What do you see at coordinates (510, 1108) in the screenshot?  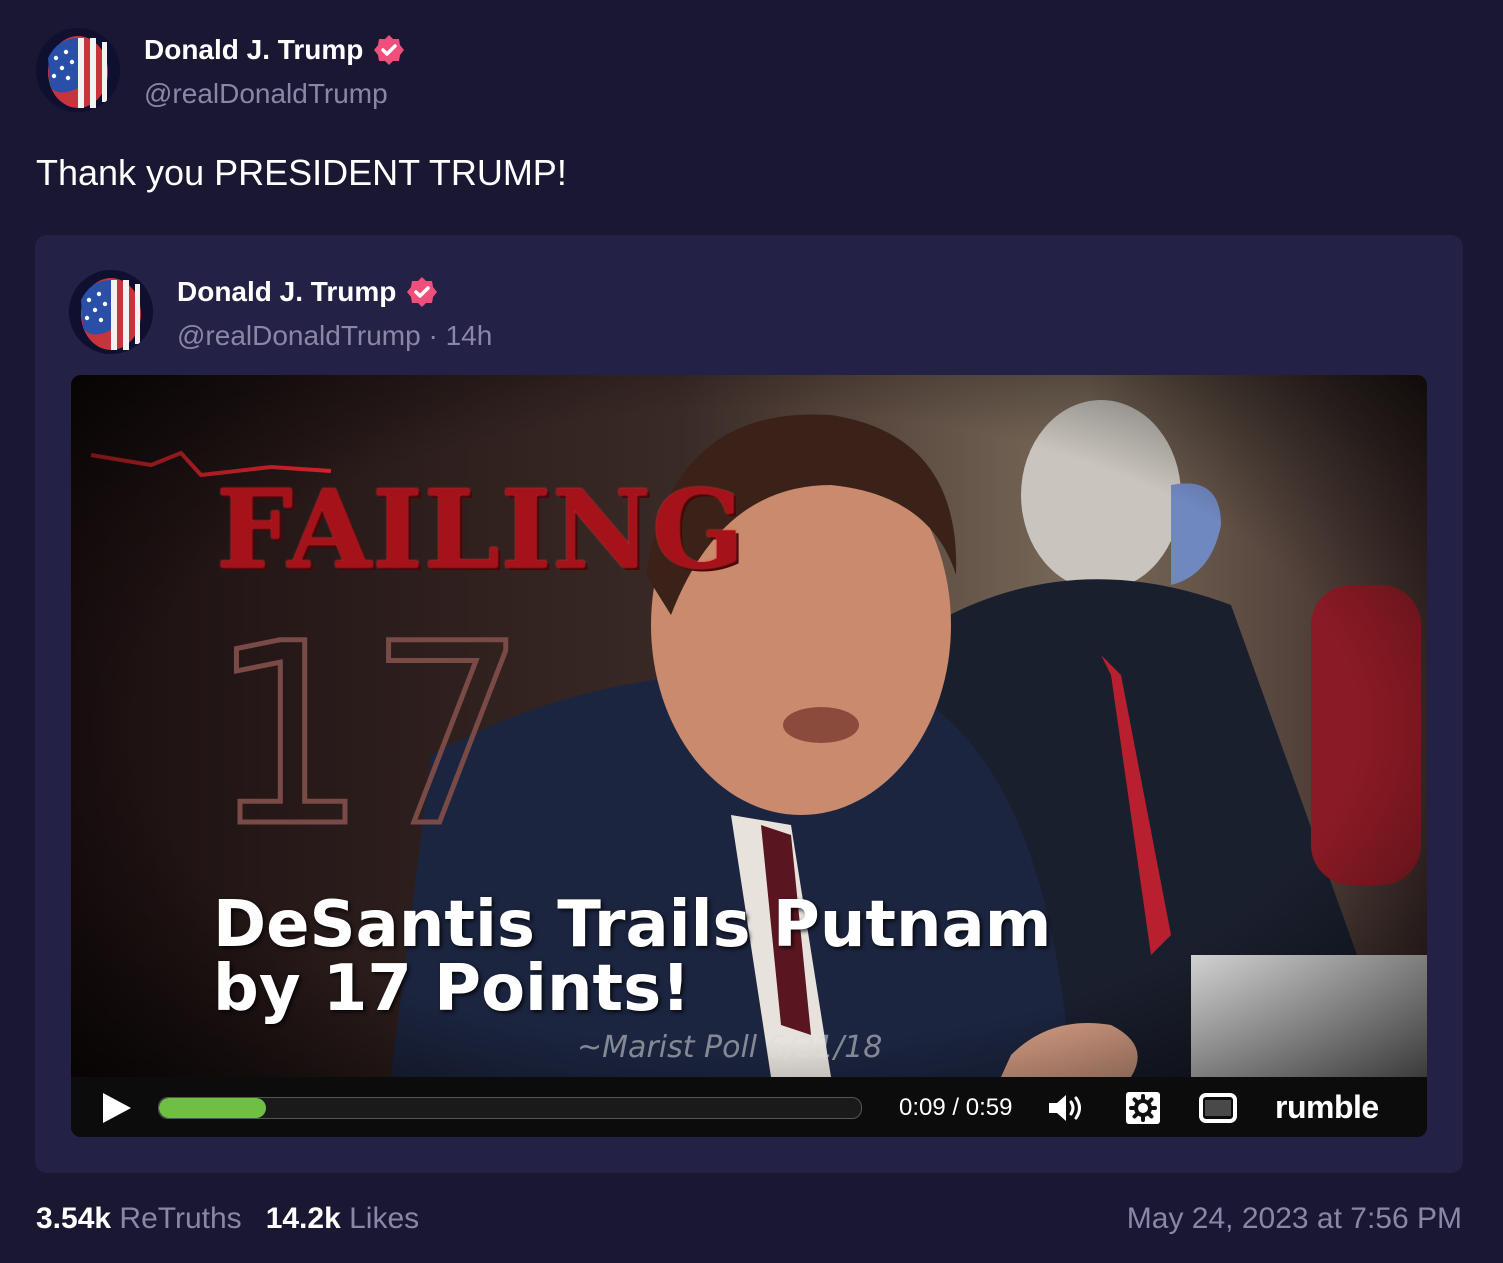 I see `video-progress-bar` at bounding box center [510, 1108].